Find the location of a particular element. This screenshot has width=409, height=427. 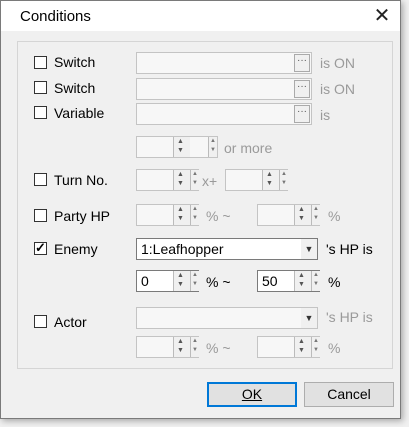

switch2-checkbox is located at coordinates (40, 87).